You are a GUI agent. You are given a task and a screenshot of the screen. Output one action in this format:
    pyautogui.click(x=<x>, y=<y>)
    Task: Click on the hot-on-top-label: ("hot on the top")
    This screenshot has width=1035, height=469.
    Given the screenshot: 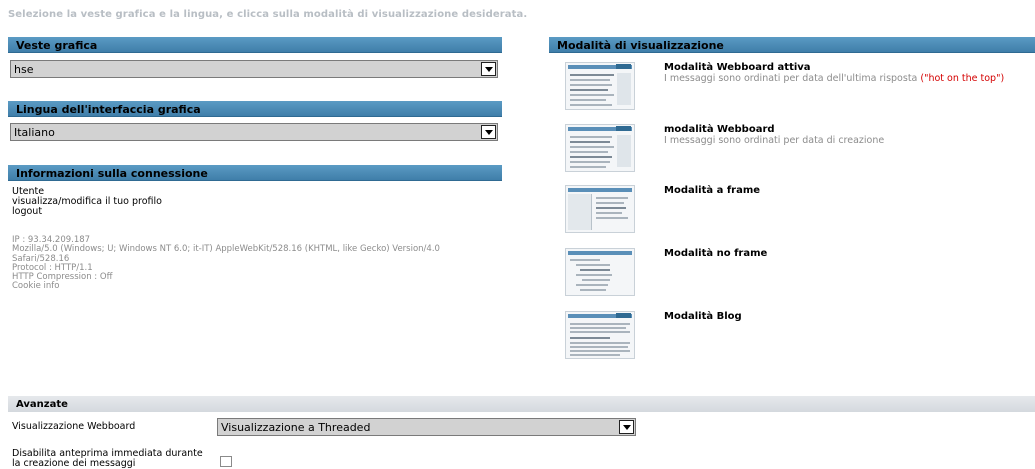 What is the action you would take?
    pyautogui.click(x=962, y=78)
    